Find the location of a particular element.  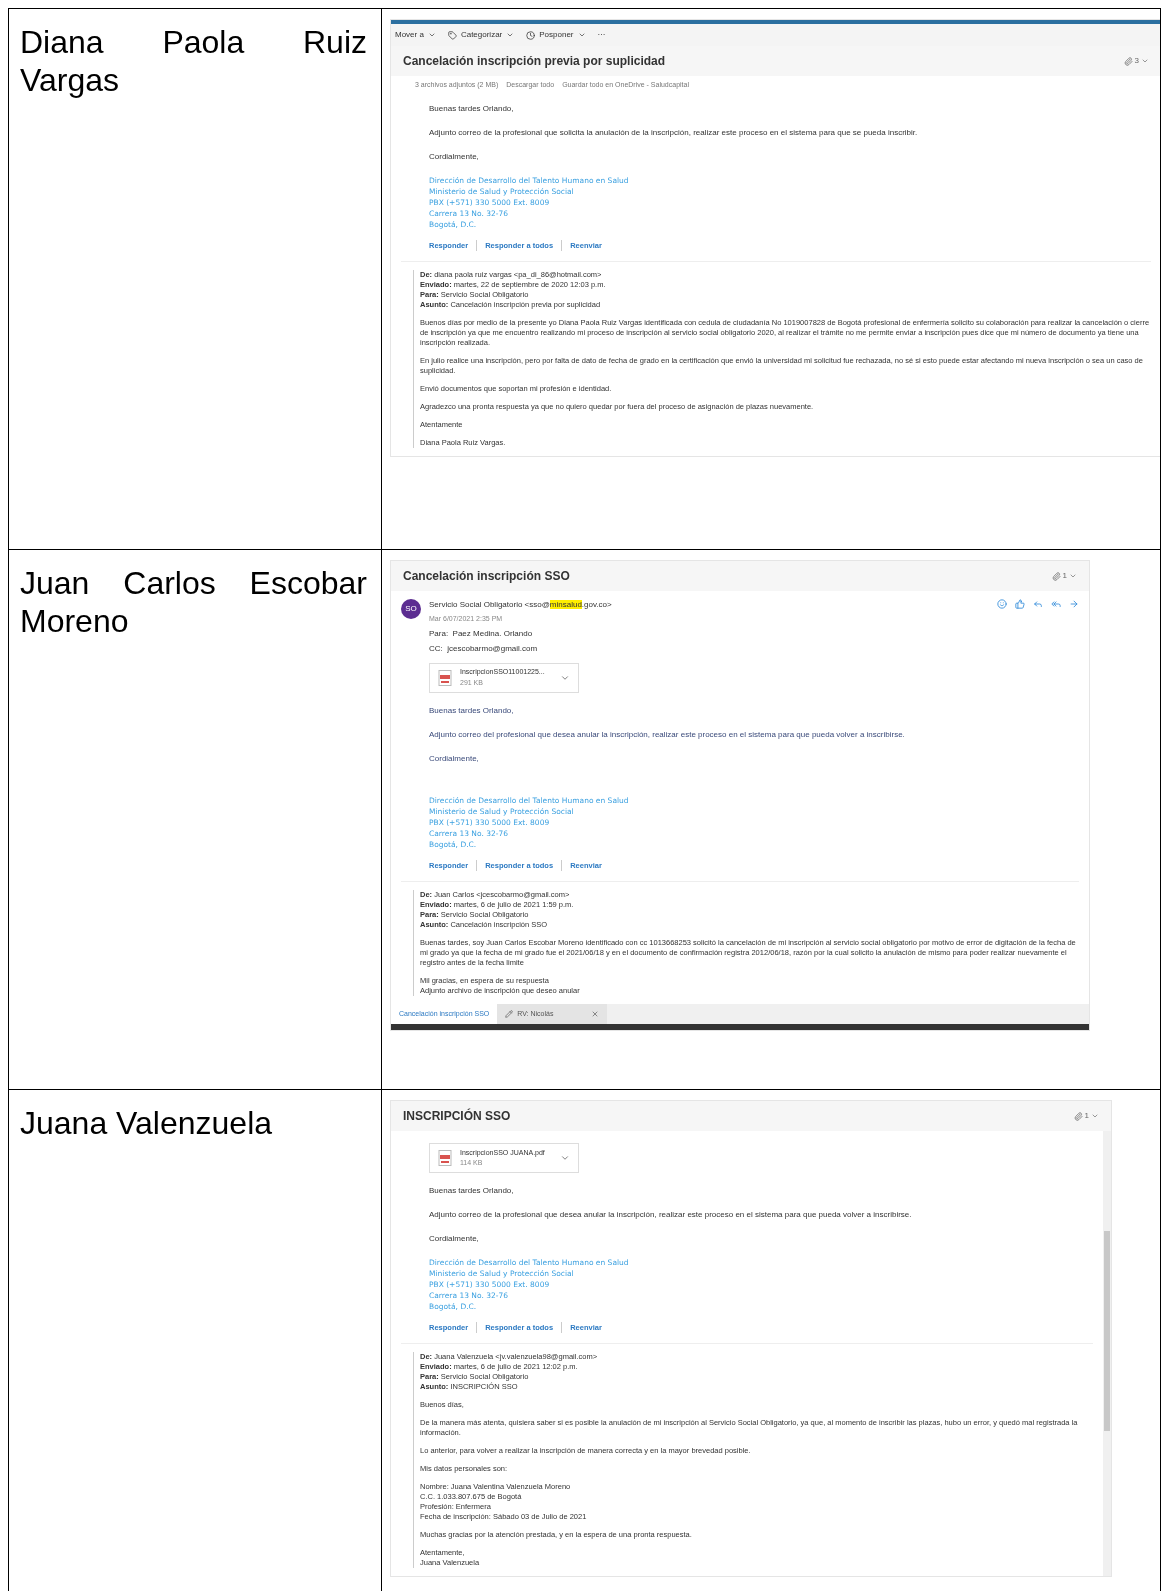

email-subject: INSCRIPCIÓN SSO is located at coordinates (457, 1116).